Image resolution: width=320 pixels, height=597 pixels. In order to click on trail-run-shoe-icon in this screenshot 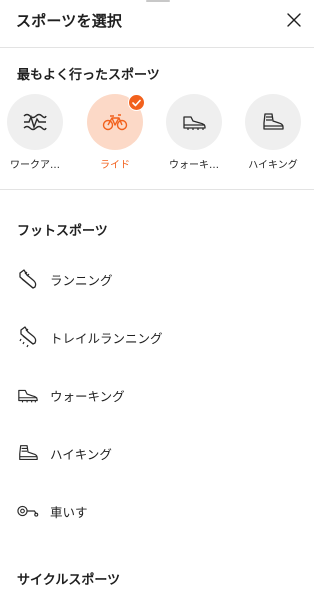, I will do `click(28, 337)`.